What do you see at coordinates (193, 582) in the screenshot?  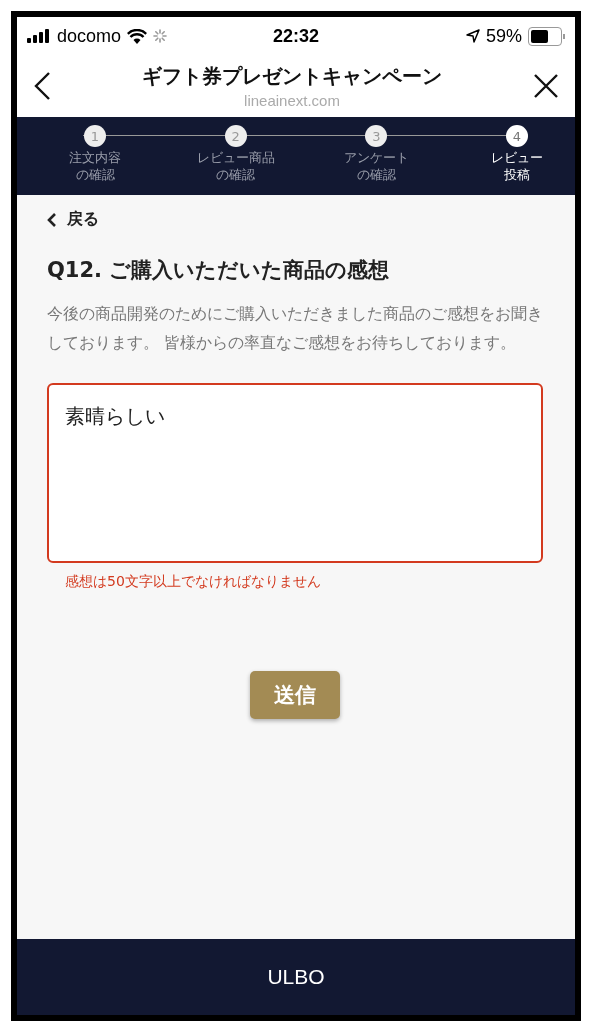 I see `error-message: 感想は50文字以上でなければなりません` at bounding box center [193, 582].